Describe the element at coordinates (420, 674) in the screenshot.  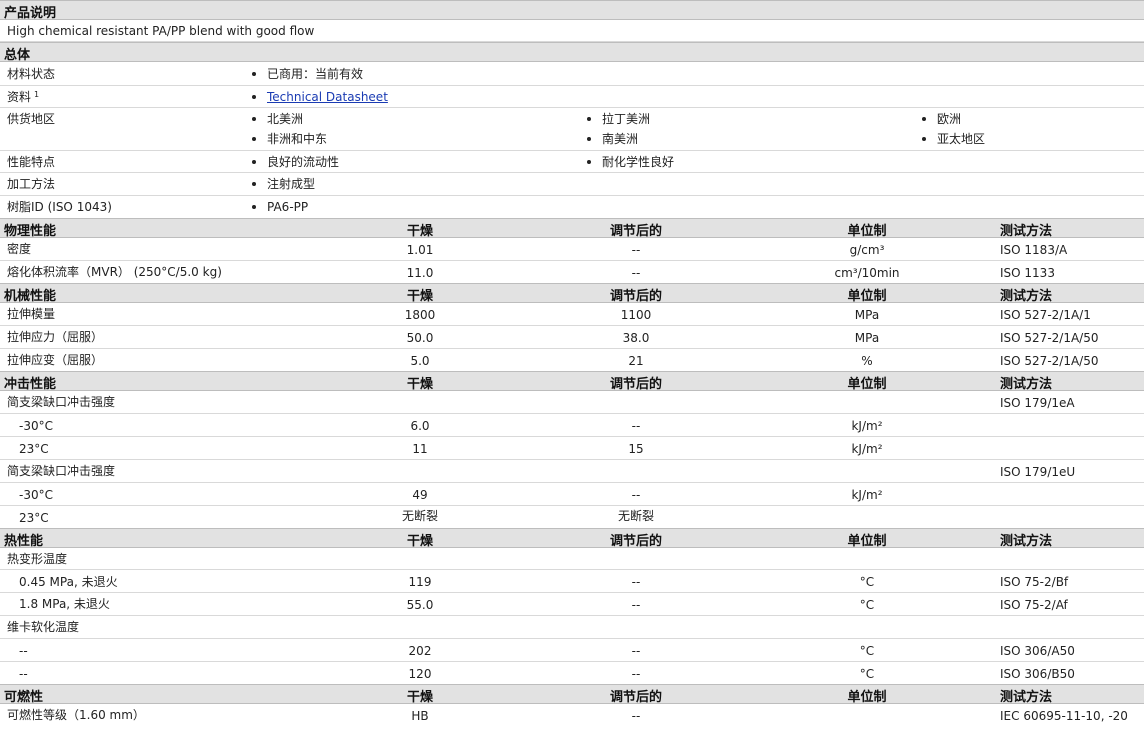
I see `dry-value: 120` at that location.